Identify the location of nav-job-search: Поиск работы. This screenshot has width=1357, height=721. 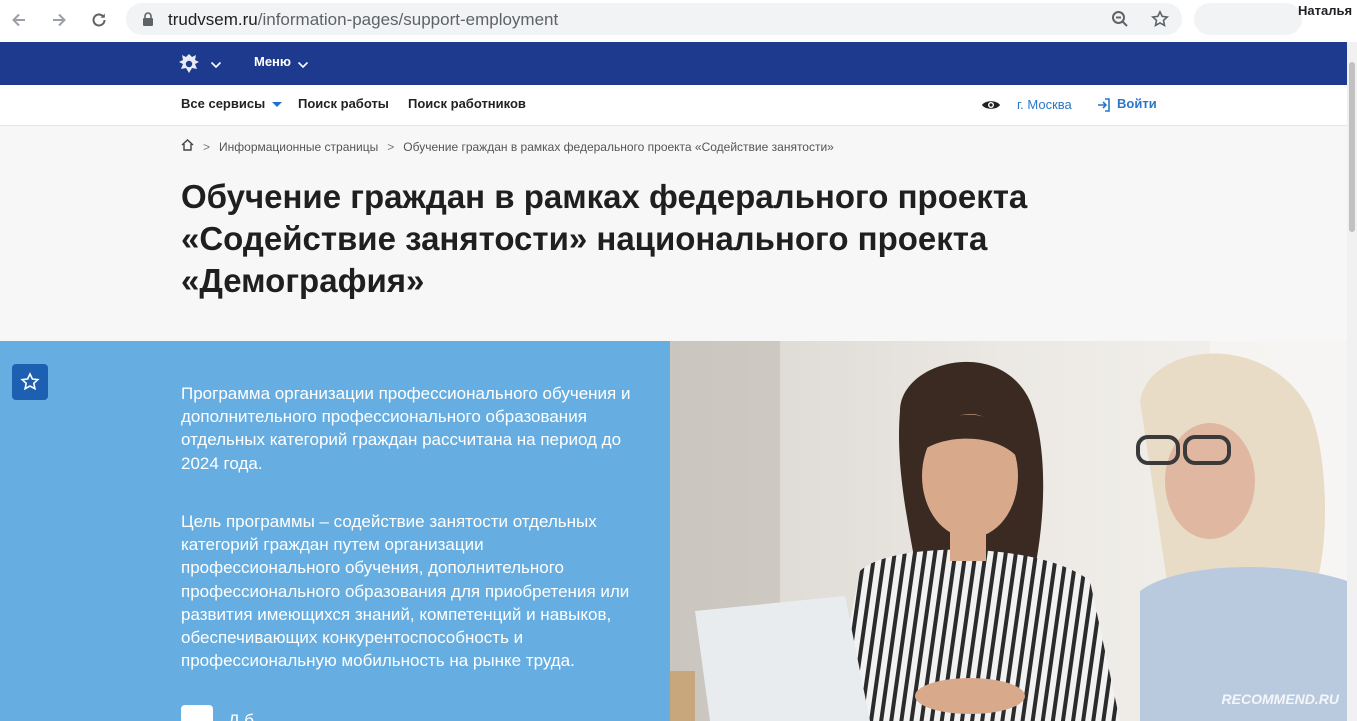
(343, 103).